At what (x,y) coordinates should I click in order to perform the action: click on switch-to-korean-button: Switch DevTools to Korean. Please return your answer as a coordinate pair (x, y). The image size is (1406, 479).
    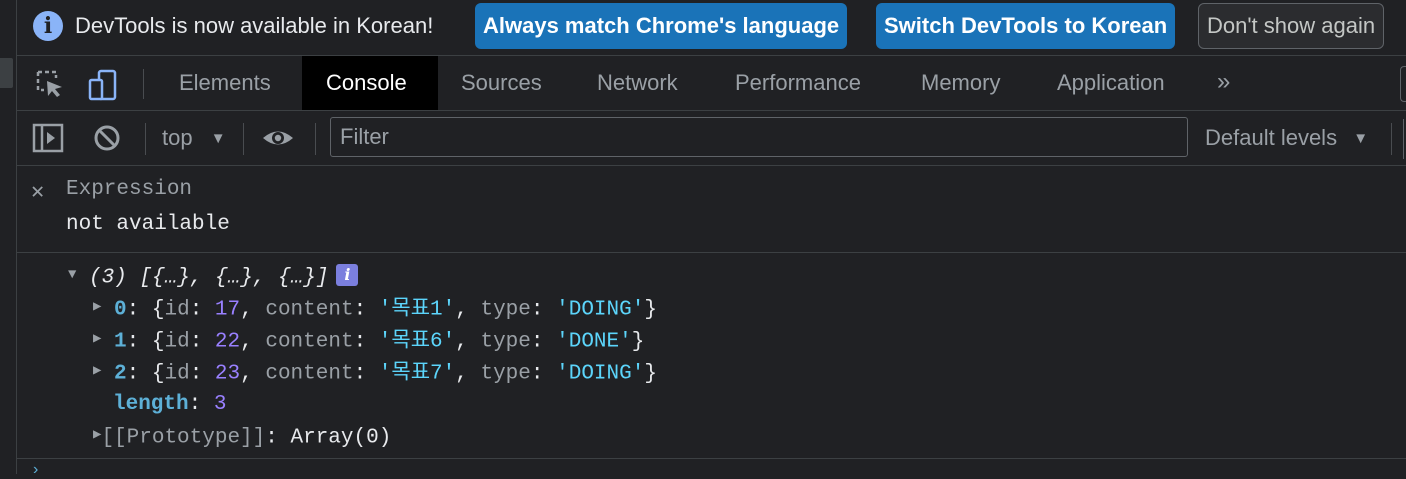
    Looking at the image, I should click on (1026, 26).